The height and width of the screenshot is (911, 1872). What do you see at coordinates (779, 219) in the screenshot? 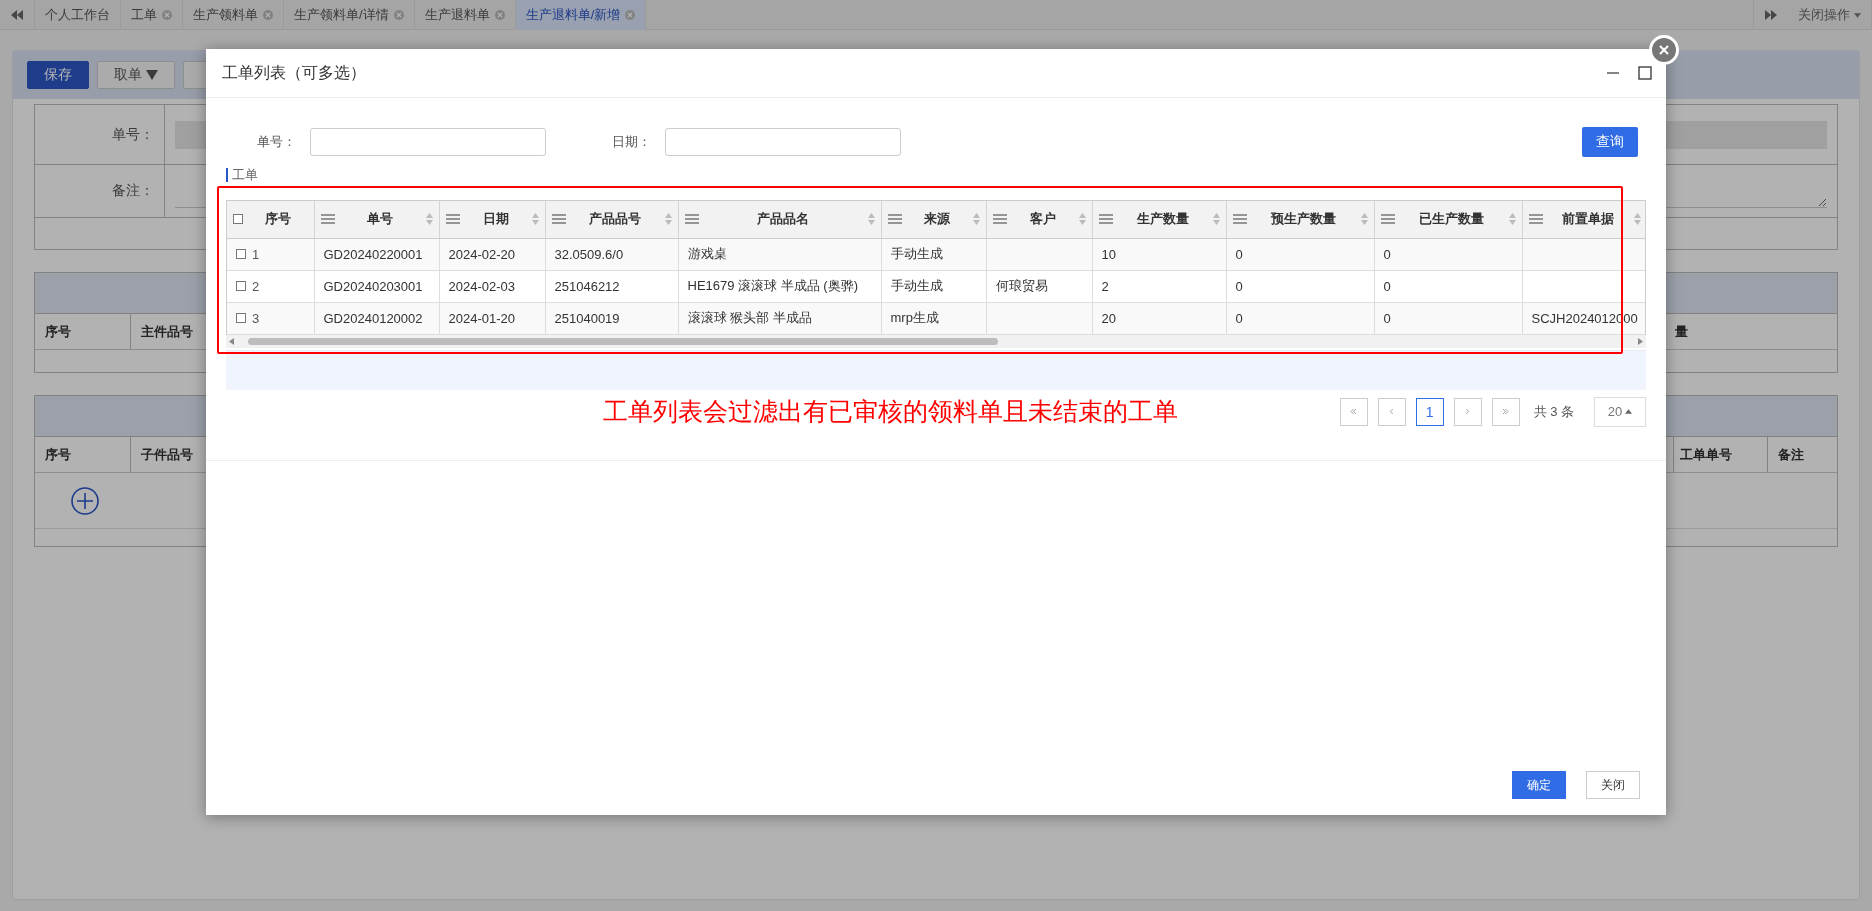
I see `column-header: 产品品名` at bounding box center [779, 219].